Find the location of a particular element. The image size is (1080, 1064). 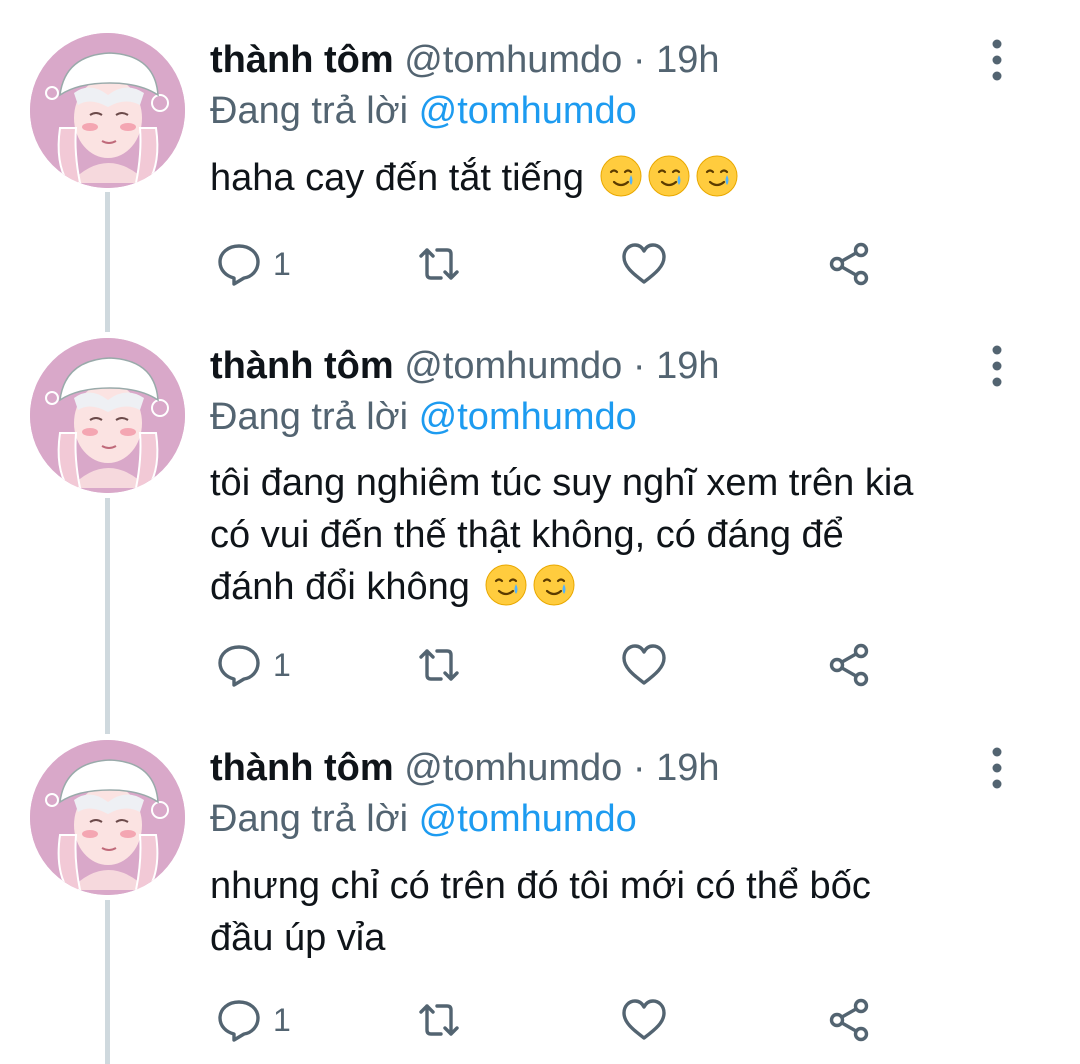

tweet-text-line: haha cay đến tắt tiếng is located at coordinates (397, 178).